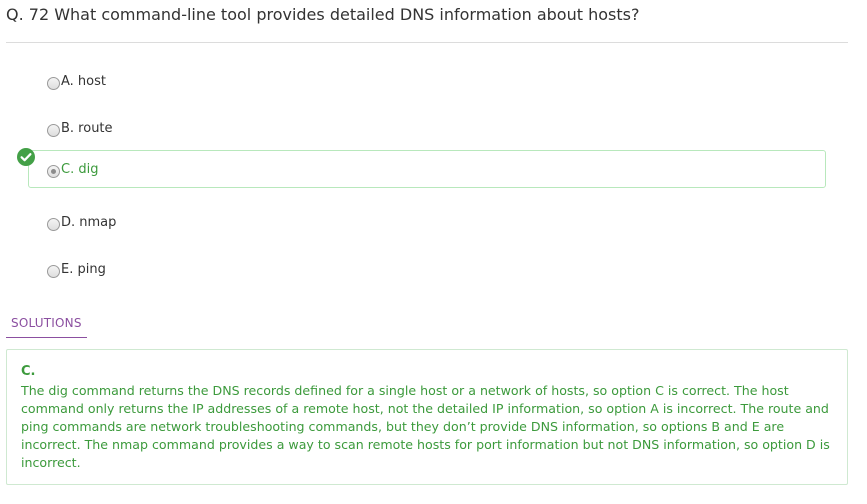 This screenshot has width=867, height=504. What do you see at coordinates (83, 82) in the screenshot?
I see `option-a-label: A. host` at bounding box center [83, 82].